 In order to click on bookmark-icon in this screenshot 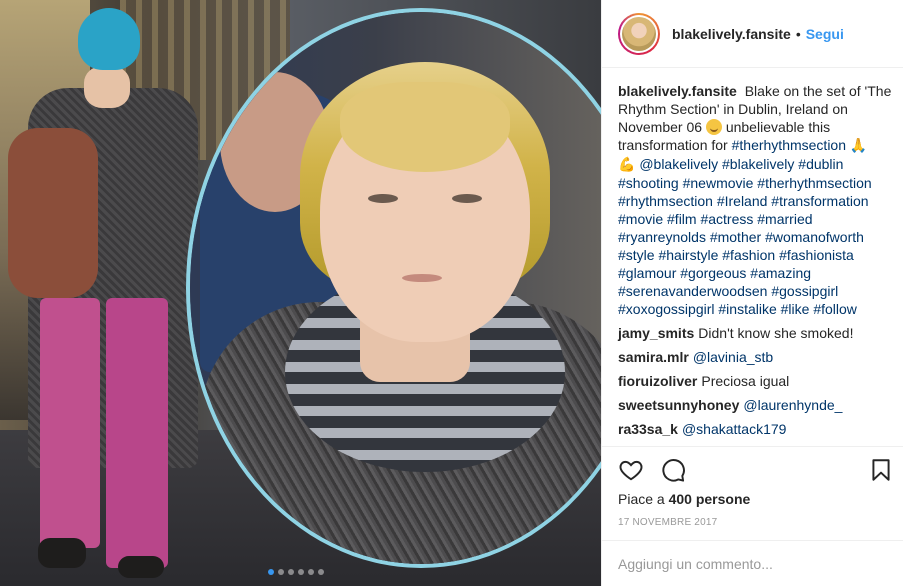, I will do `click(881, 470)`.